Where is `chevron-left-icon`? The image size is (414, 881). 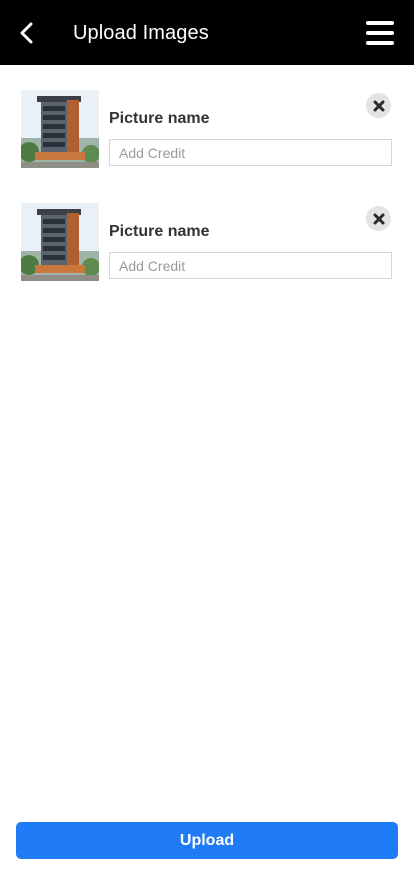
chevron-left-icon is located at coordinates (26, 33).